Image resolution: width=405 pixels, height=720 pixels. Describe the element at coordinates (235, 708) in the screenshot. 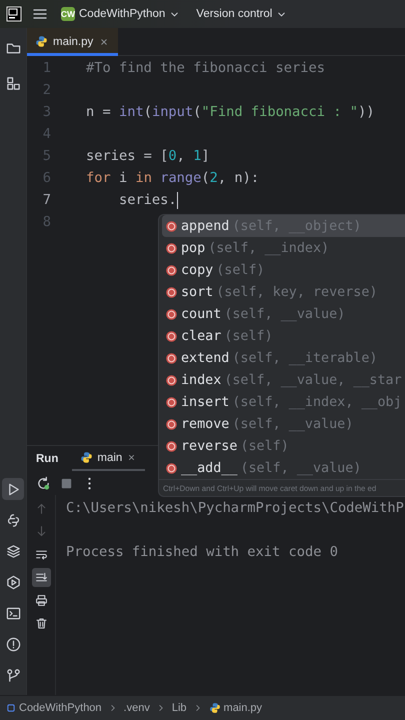

I see `breadcrumb: main.py` at that location.